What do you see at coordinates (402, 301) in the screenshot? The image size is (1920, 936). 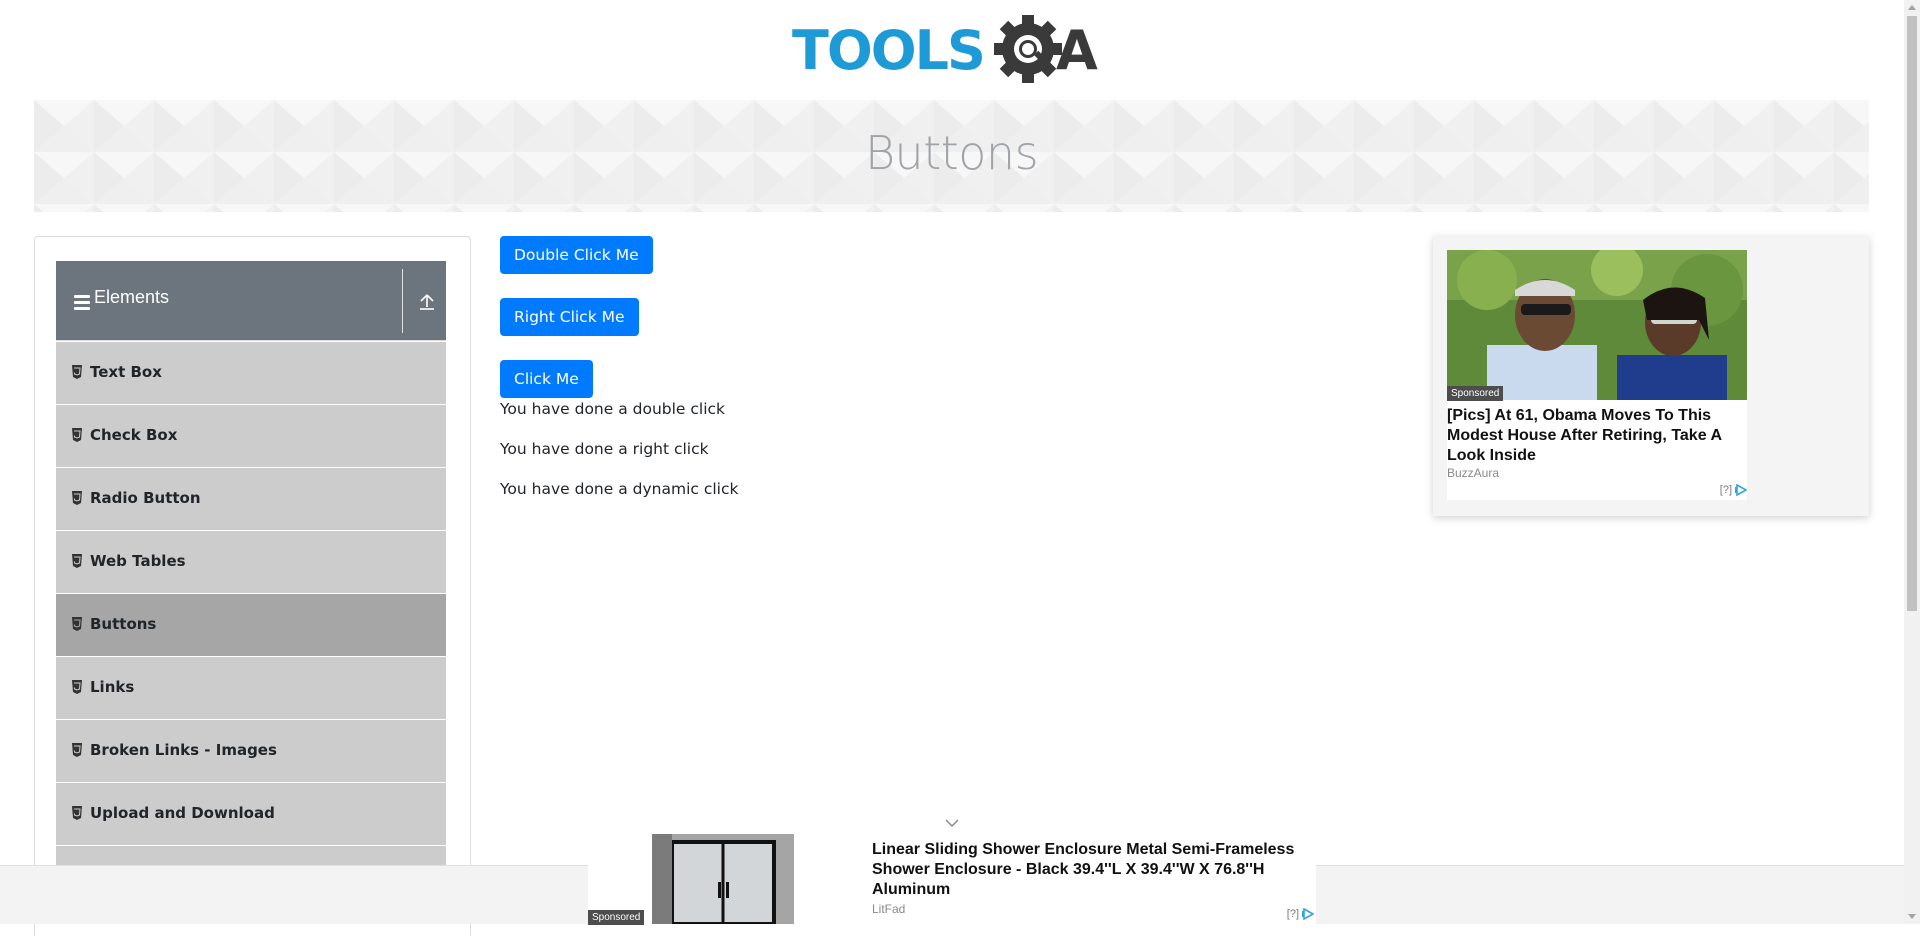 I see `header-divider` at bounding box center [402, 301].